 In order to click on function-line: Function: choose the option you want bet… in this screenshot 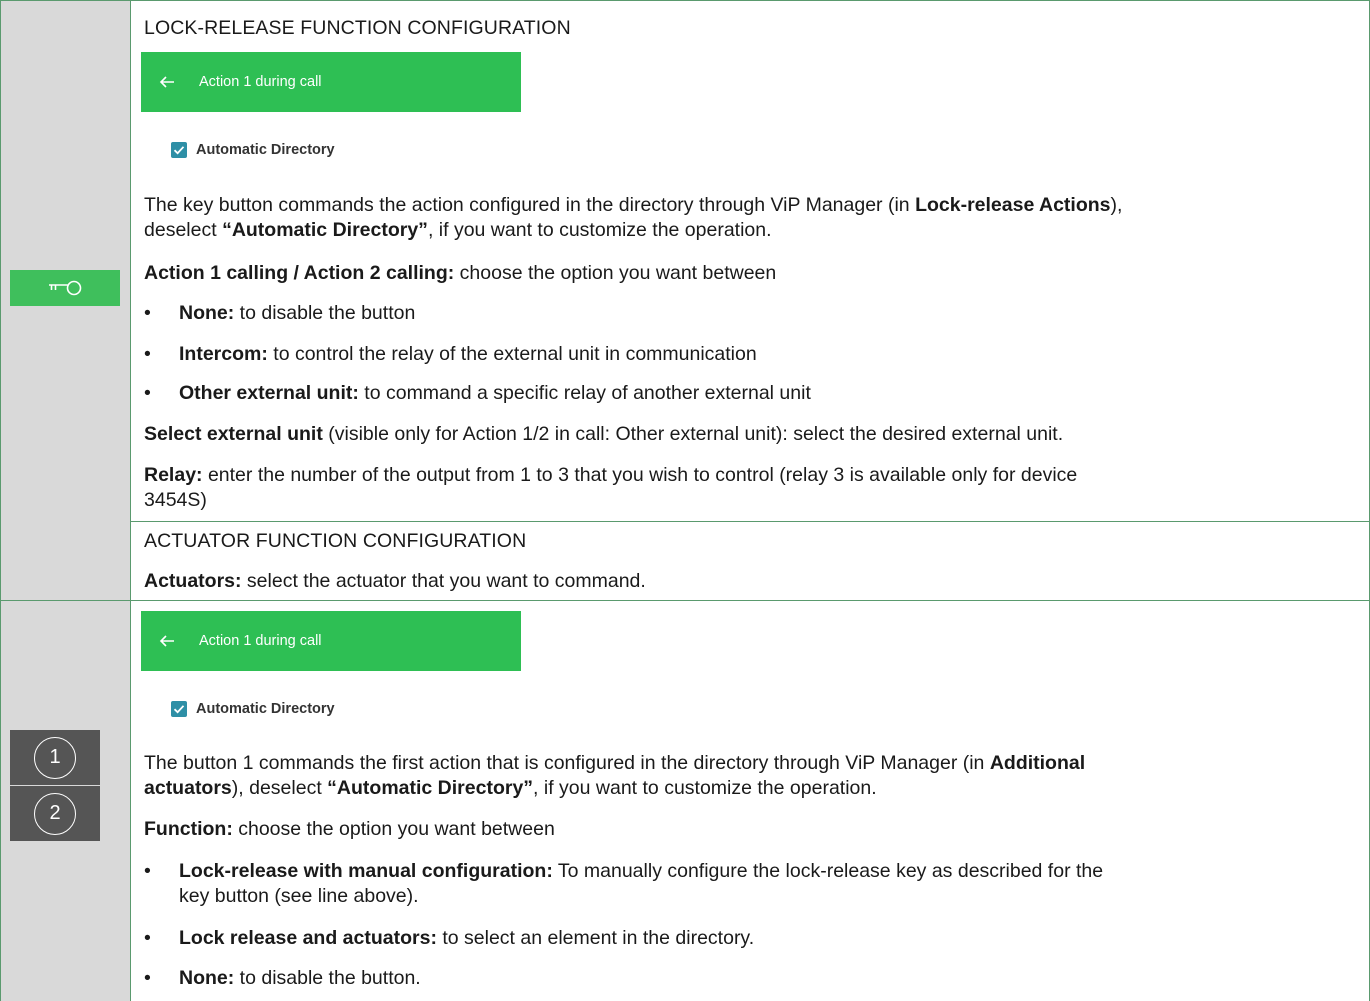, I will do `click(349, 829)`.